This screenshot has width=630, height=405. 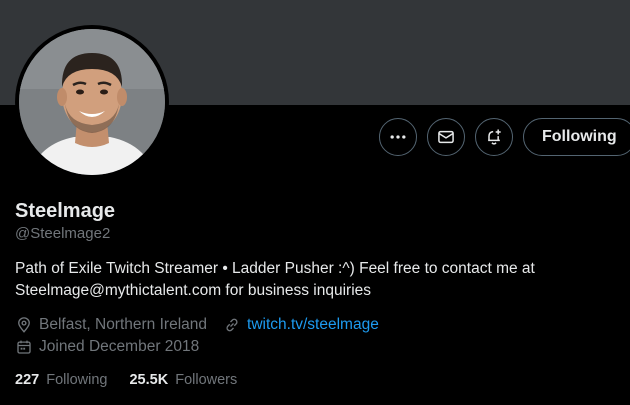 I want to click on bell-plus-icon, so click(x=494, y=137).